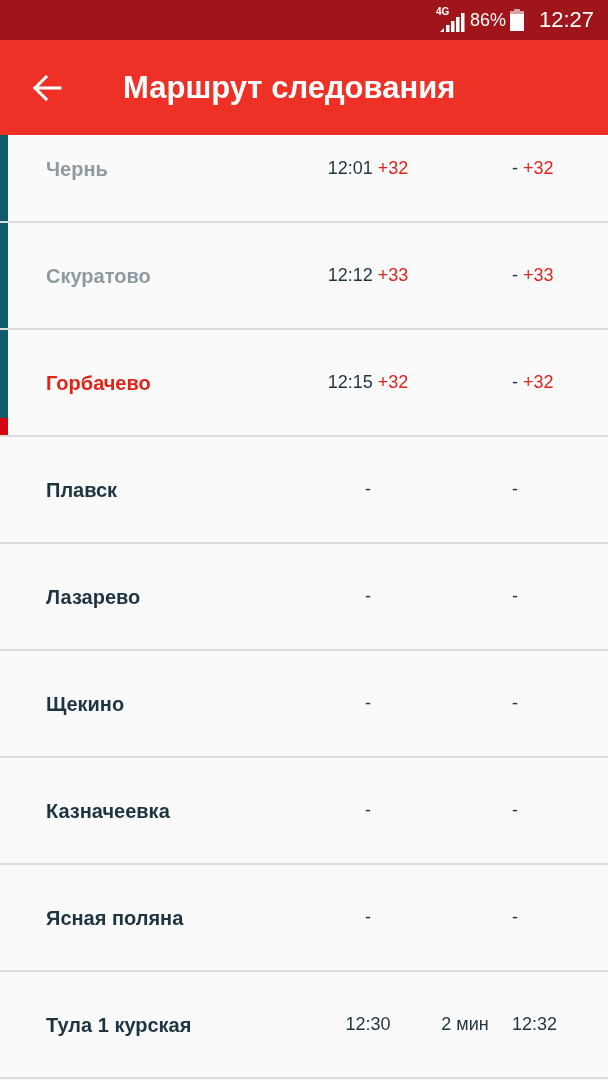 The width and height of the screenshot is (608, 1080). What do you see at coordinates (487, 20) in the screenshot?
I see `battery-percent: 86%` at bounding box center [487, 20].